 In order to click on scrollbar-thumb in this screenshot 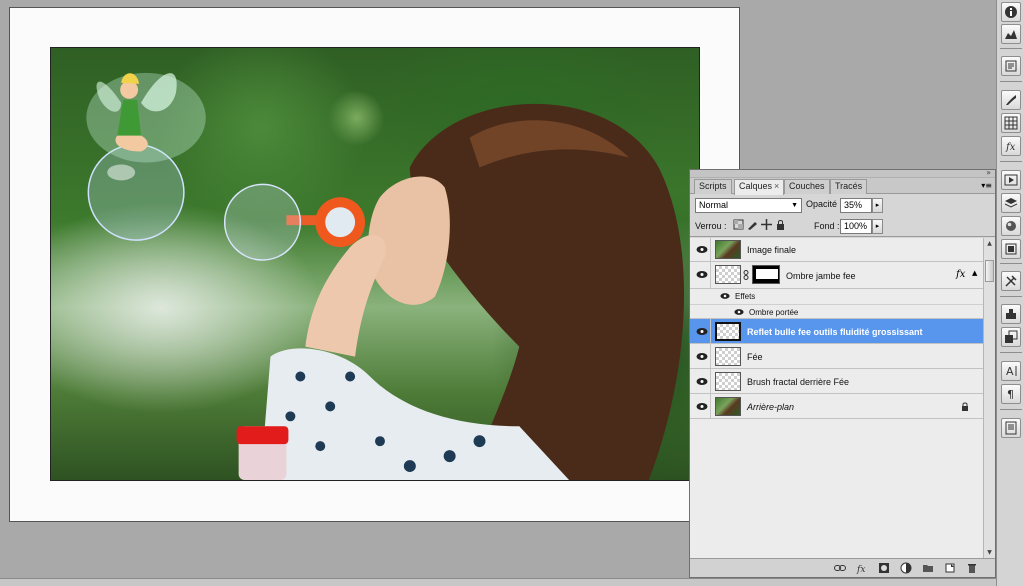, I will do `click(989, 271)`.